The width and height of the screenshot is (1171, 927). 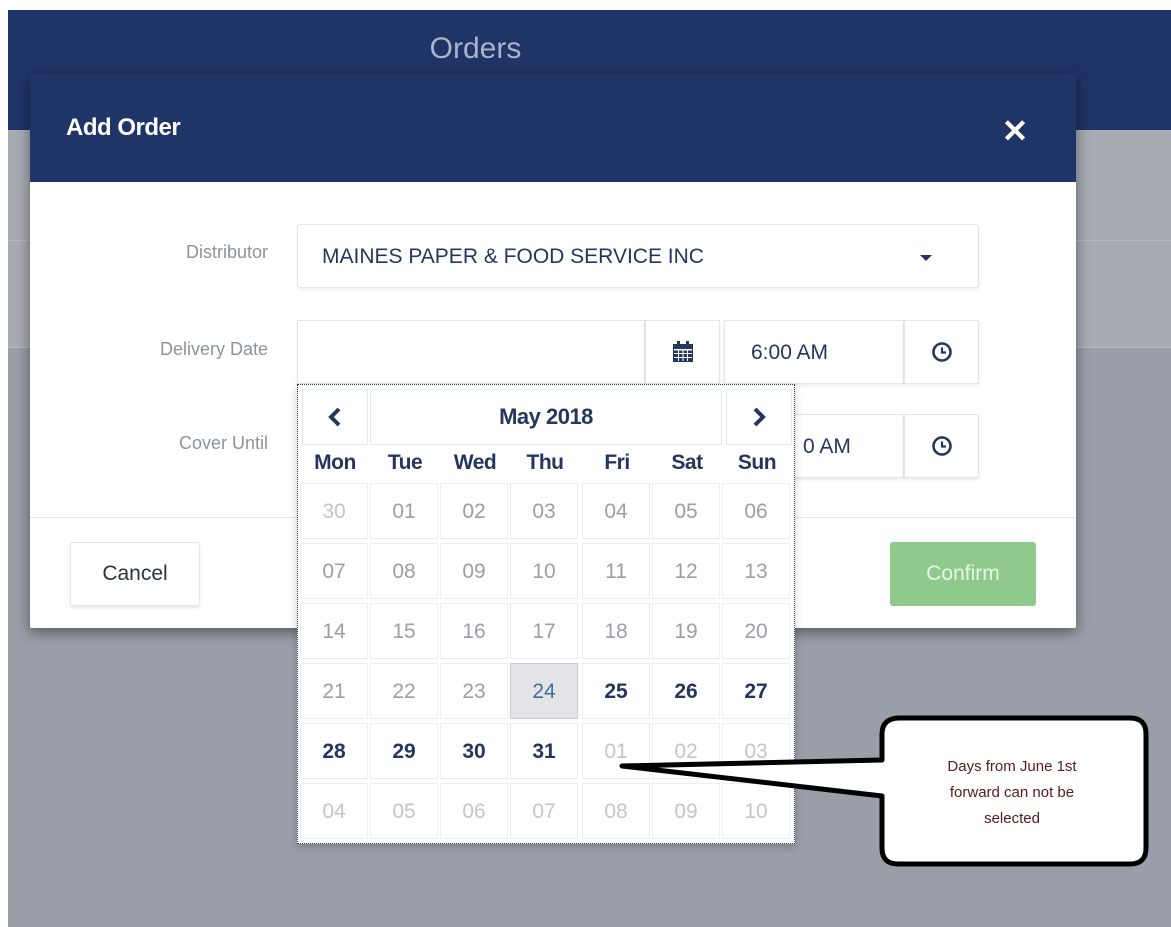 I want to click on calendar-button, so click(x=682, y=352).